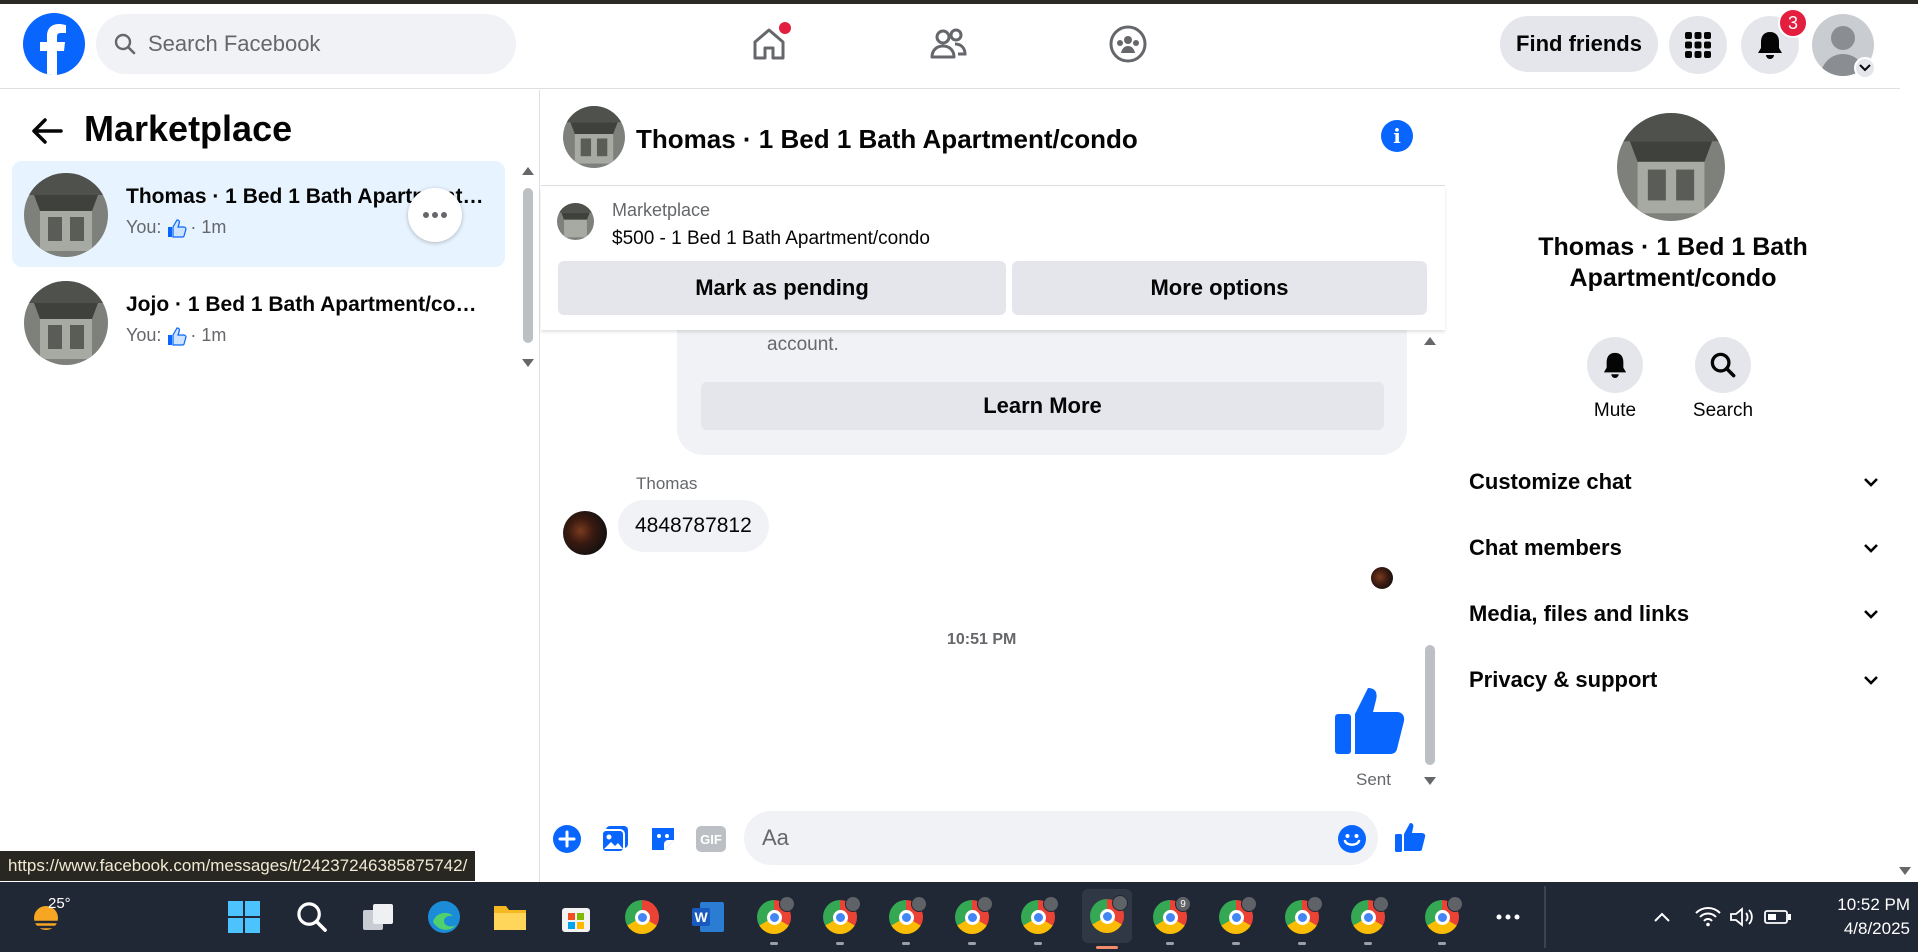 The height and width of the screenshot is (952, 1918). I want to click on conversation-avatar, so click(66, 323).